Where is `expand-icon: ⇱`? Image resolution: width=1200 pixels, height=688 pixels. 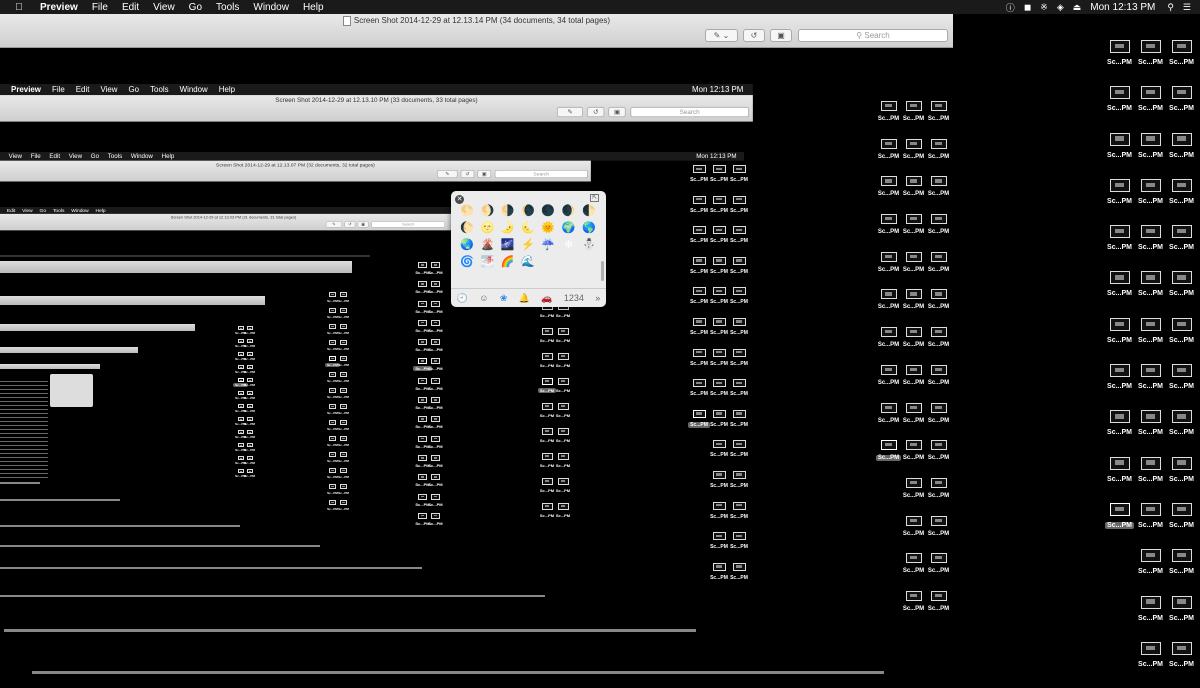 expand-icon: ⇱ is located at coordinates (594, 198).